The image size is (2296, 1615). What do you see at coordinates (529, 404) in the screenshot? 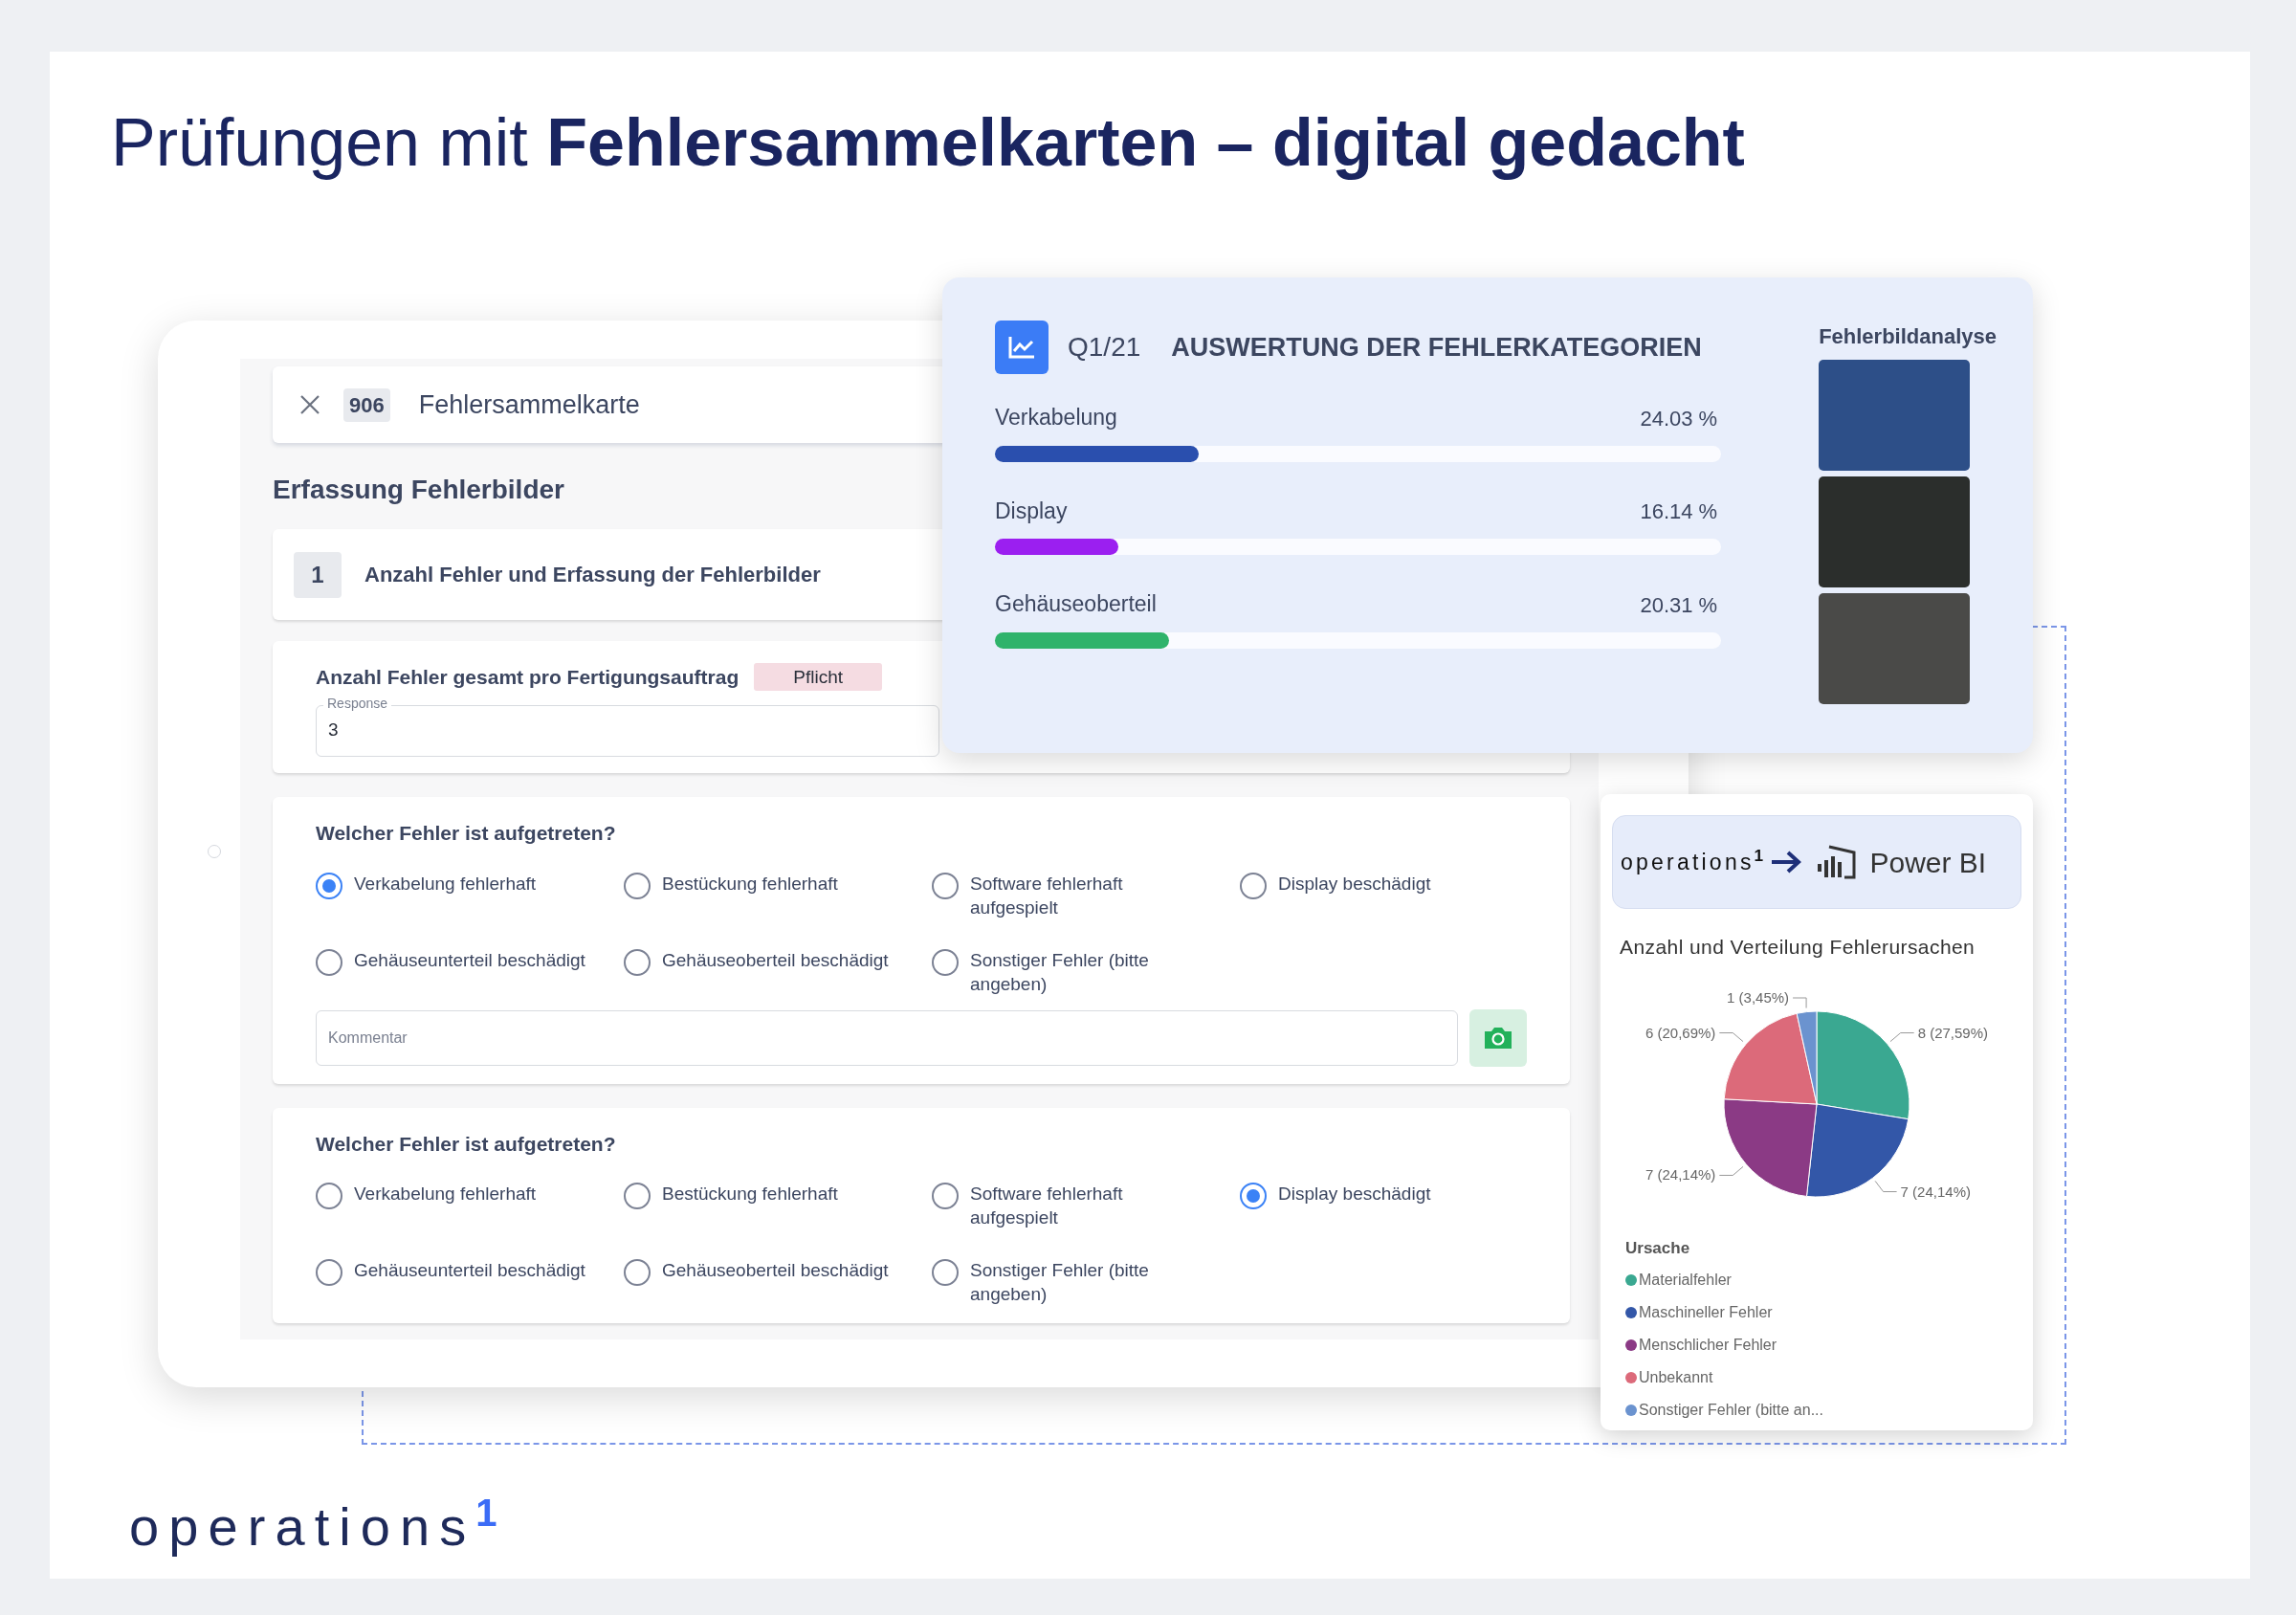
I see `form-title: Fehlersammelkarte` at bounding box center [529, 404].